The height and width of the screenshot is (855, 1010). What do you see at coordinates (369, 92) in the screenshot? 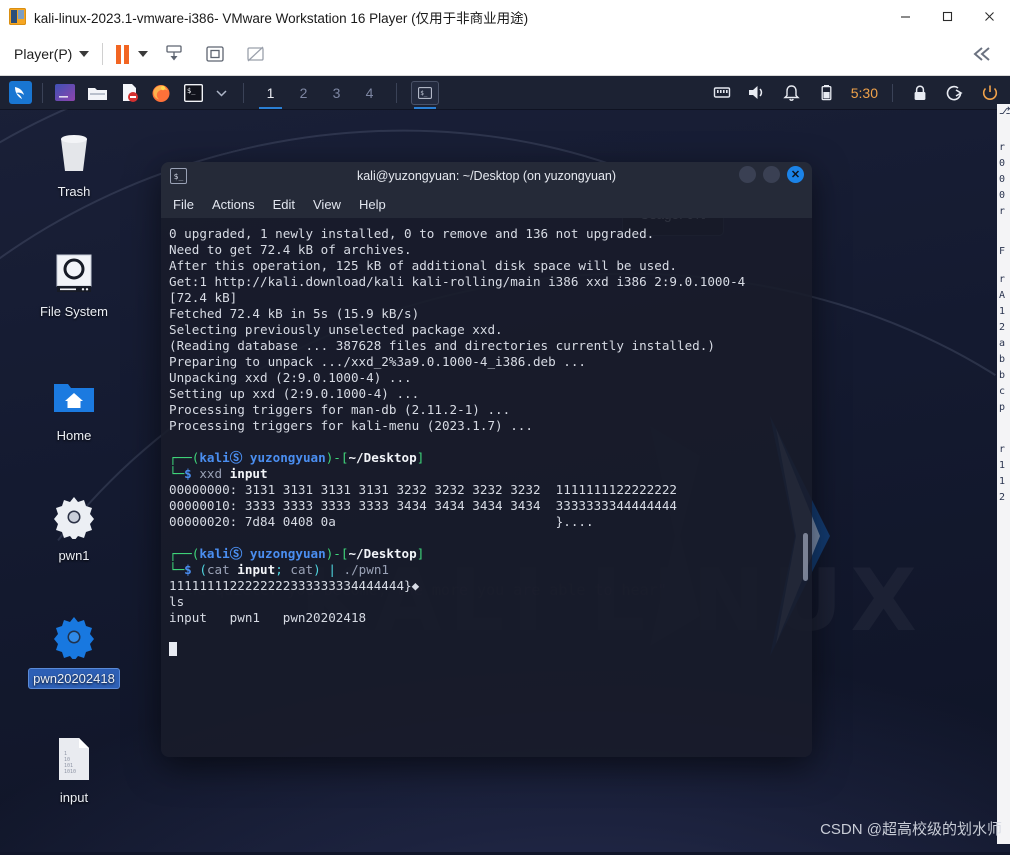
I see `workspace-4-button: 4` at bounding box center [369, 92].